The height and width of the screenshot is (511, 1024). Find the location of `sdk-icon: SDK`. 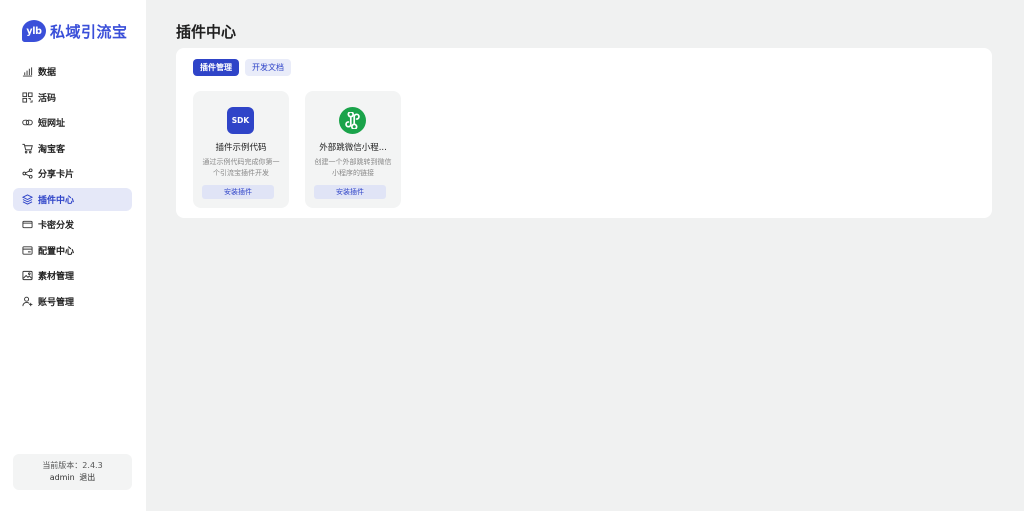

sdk-icon: SDK is located at coordinates (240, 120).